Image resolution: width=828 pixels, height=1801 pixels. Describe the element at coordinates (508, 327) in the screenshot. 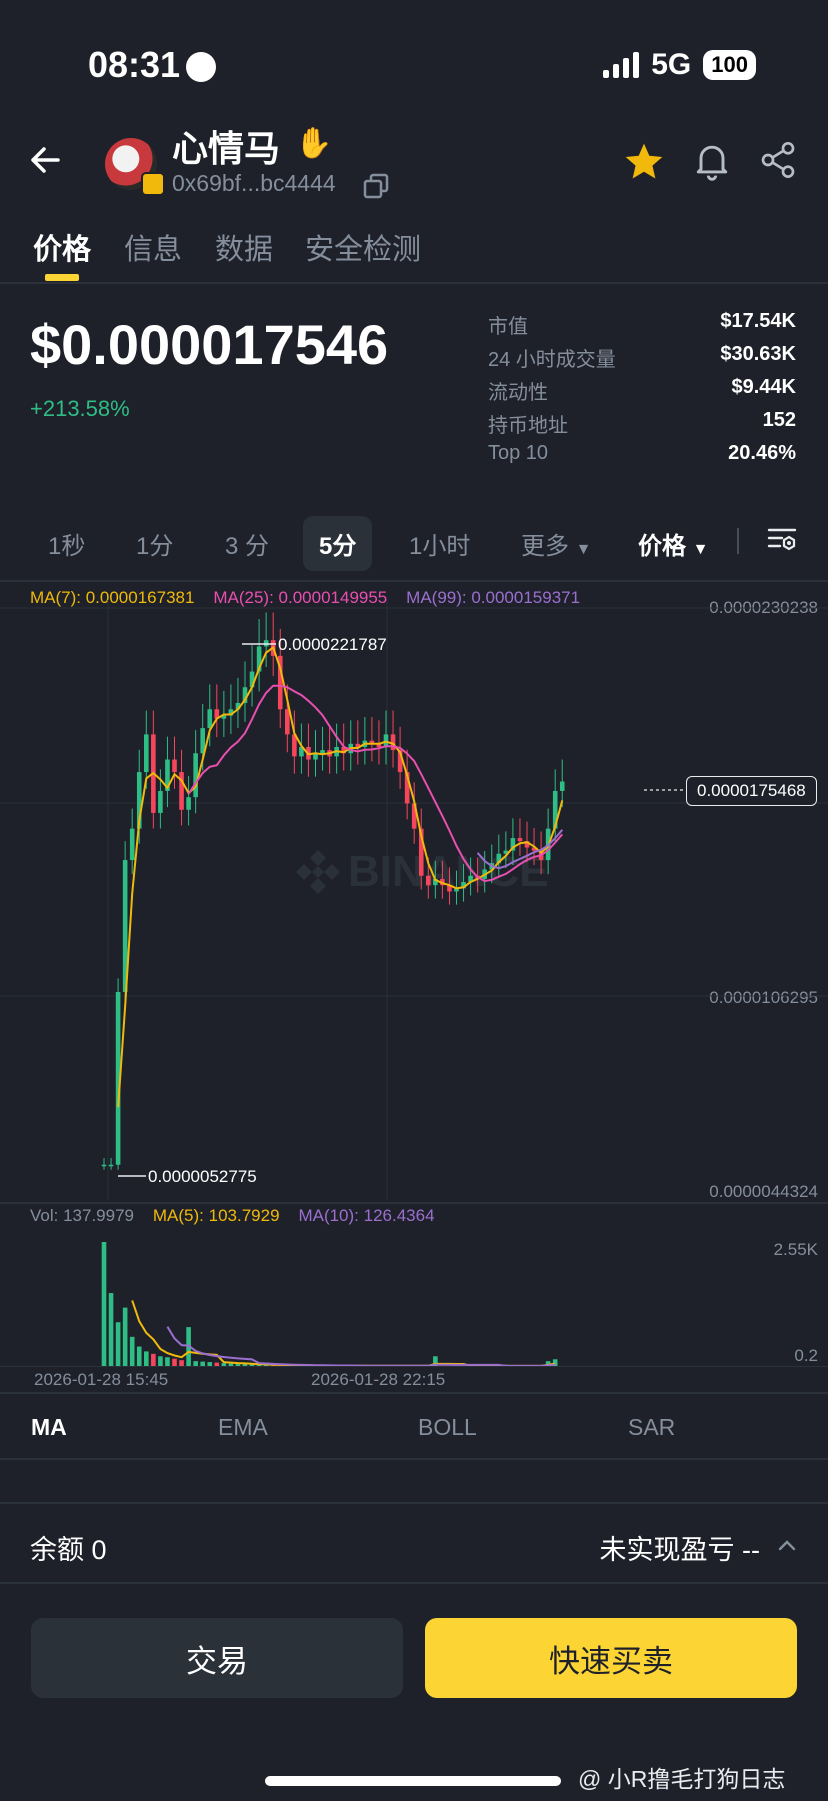

I see `stat-label: 市值` at that location.